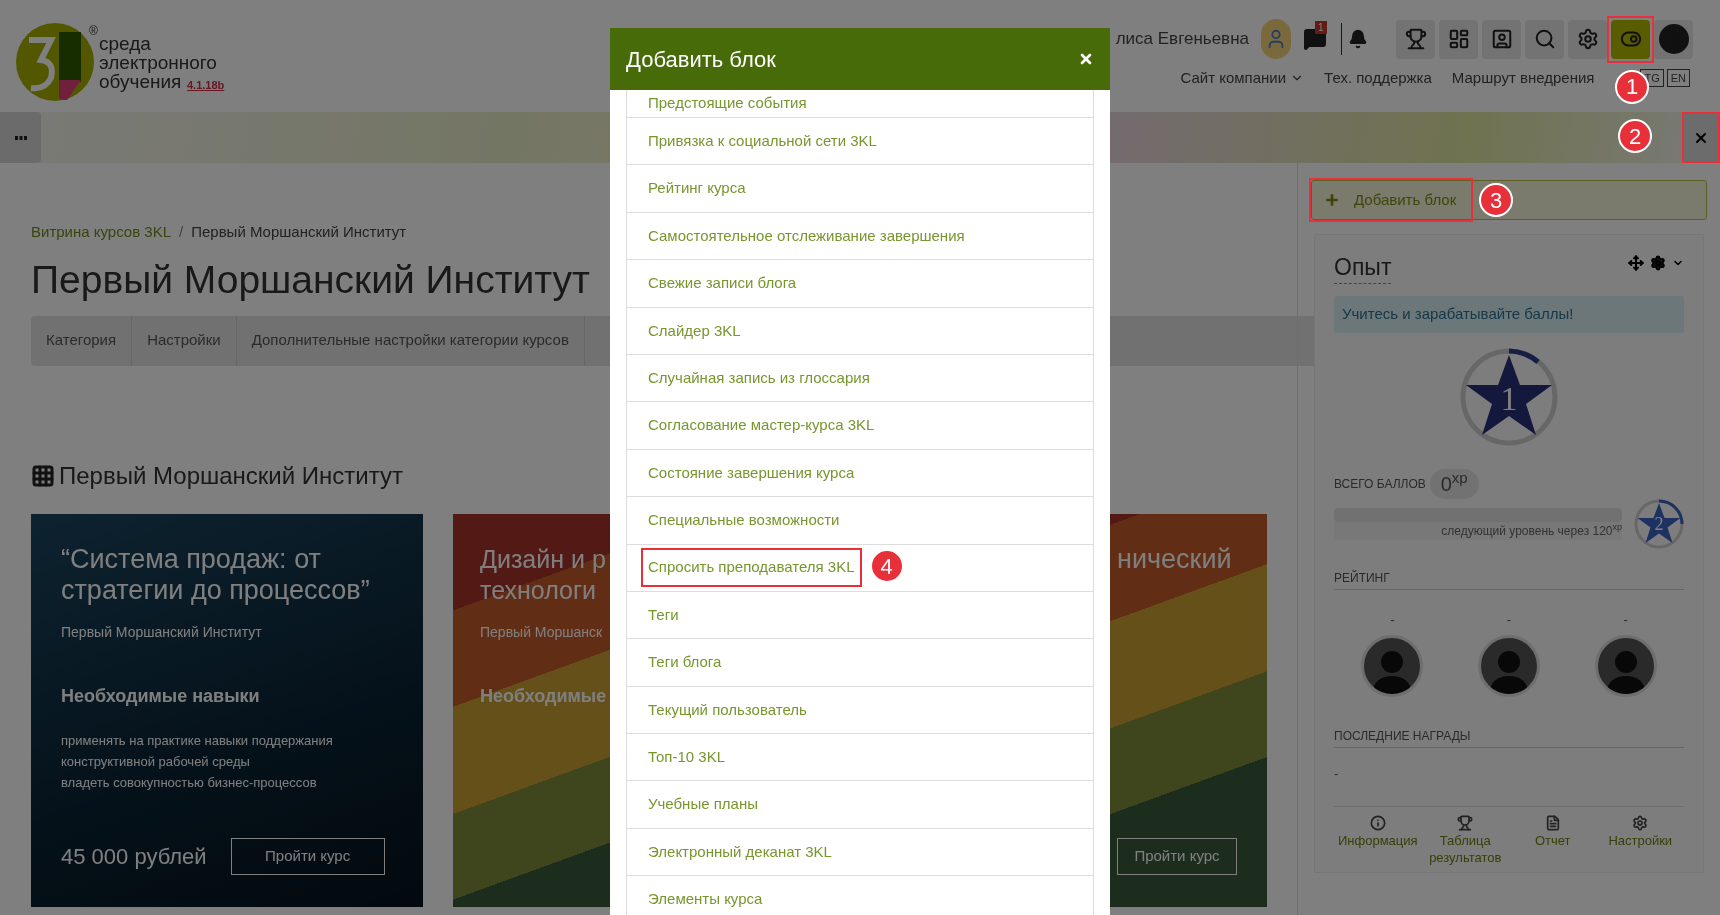 Image resolution: width=1720 pixels, height=915 pixels. I want to click on dashboard-icon, so click(1458, 39).